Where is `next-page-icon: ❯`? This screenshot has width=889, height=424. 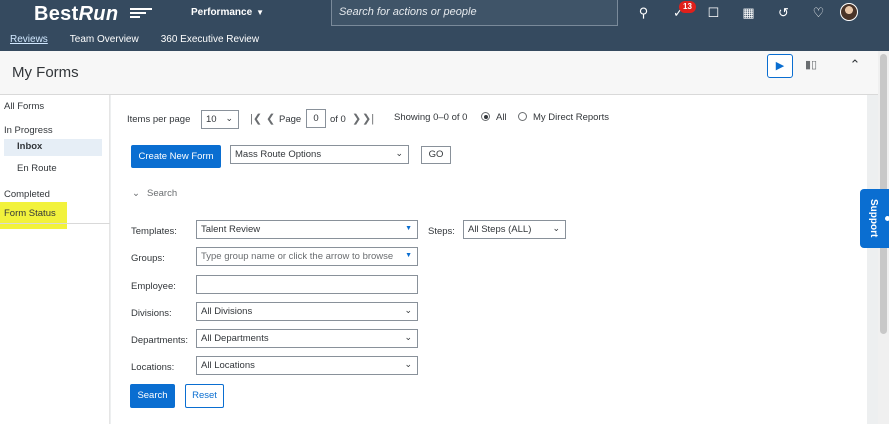 next-page-icon: ❯ is located at coordinates (356, 118).